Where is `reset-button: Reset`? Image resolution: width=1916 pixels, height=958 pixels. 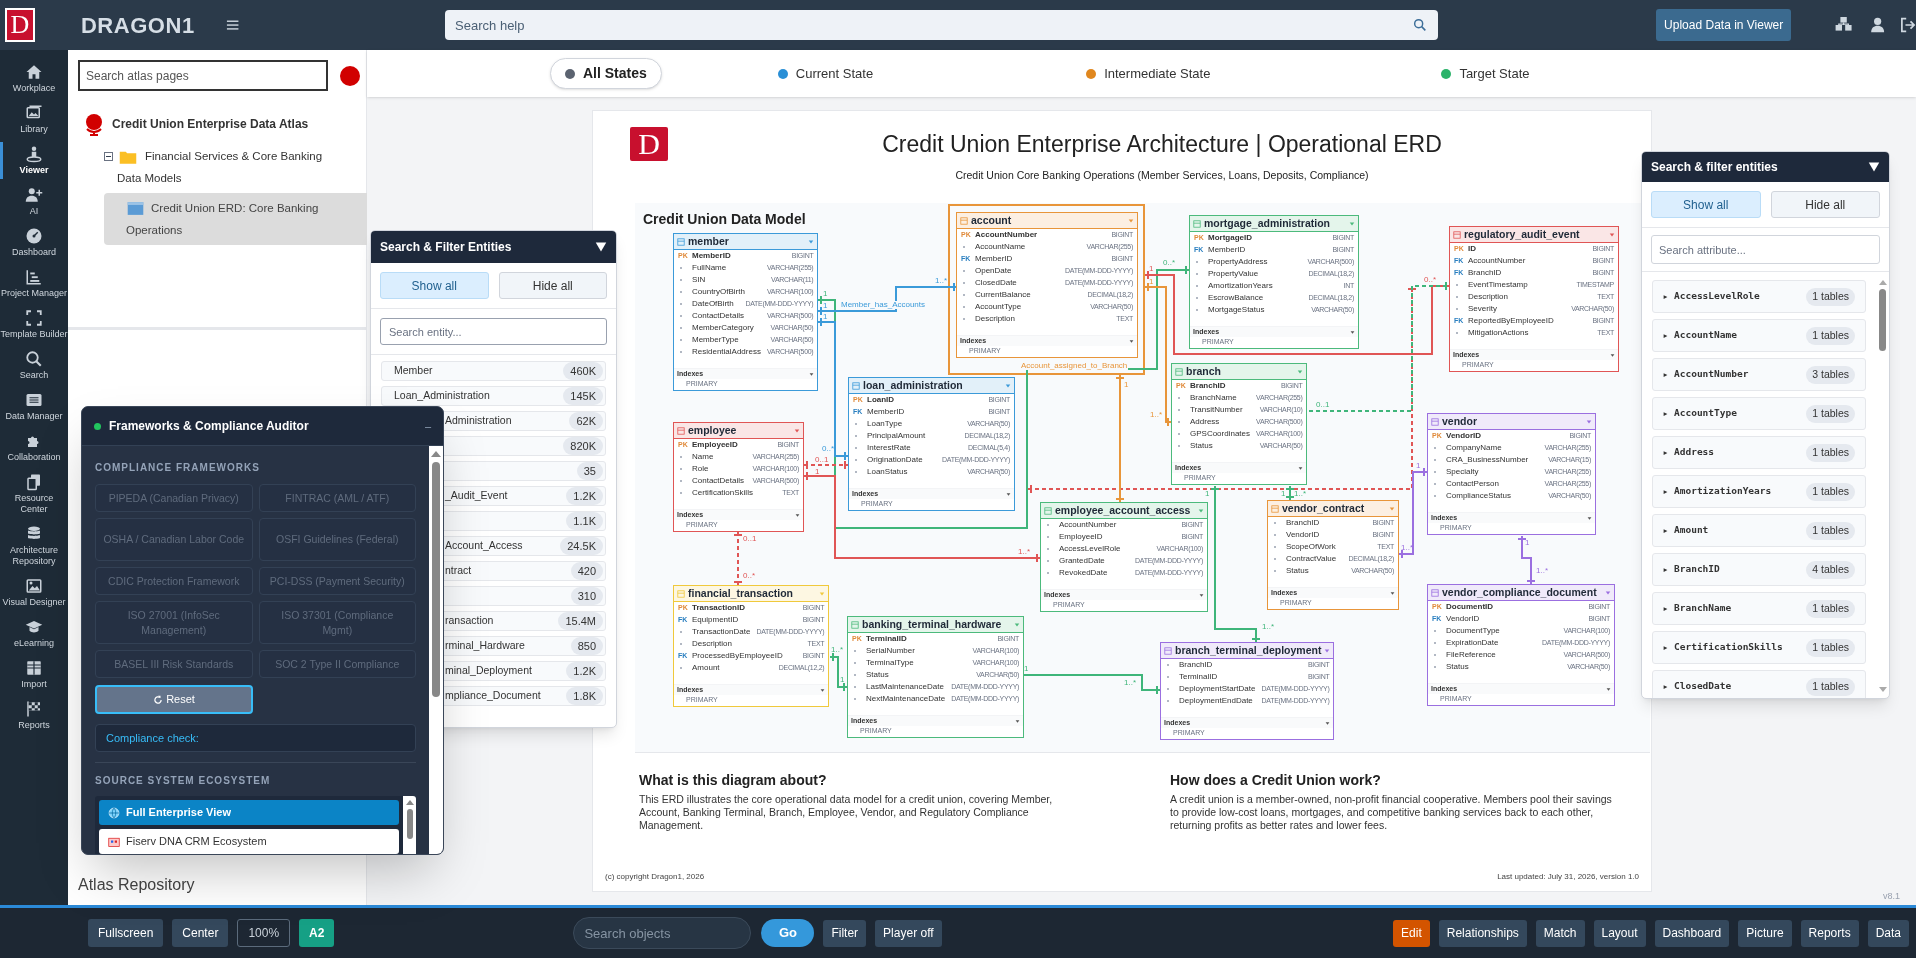
reset-button: Reset is located at coordinates (174, 700).